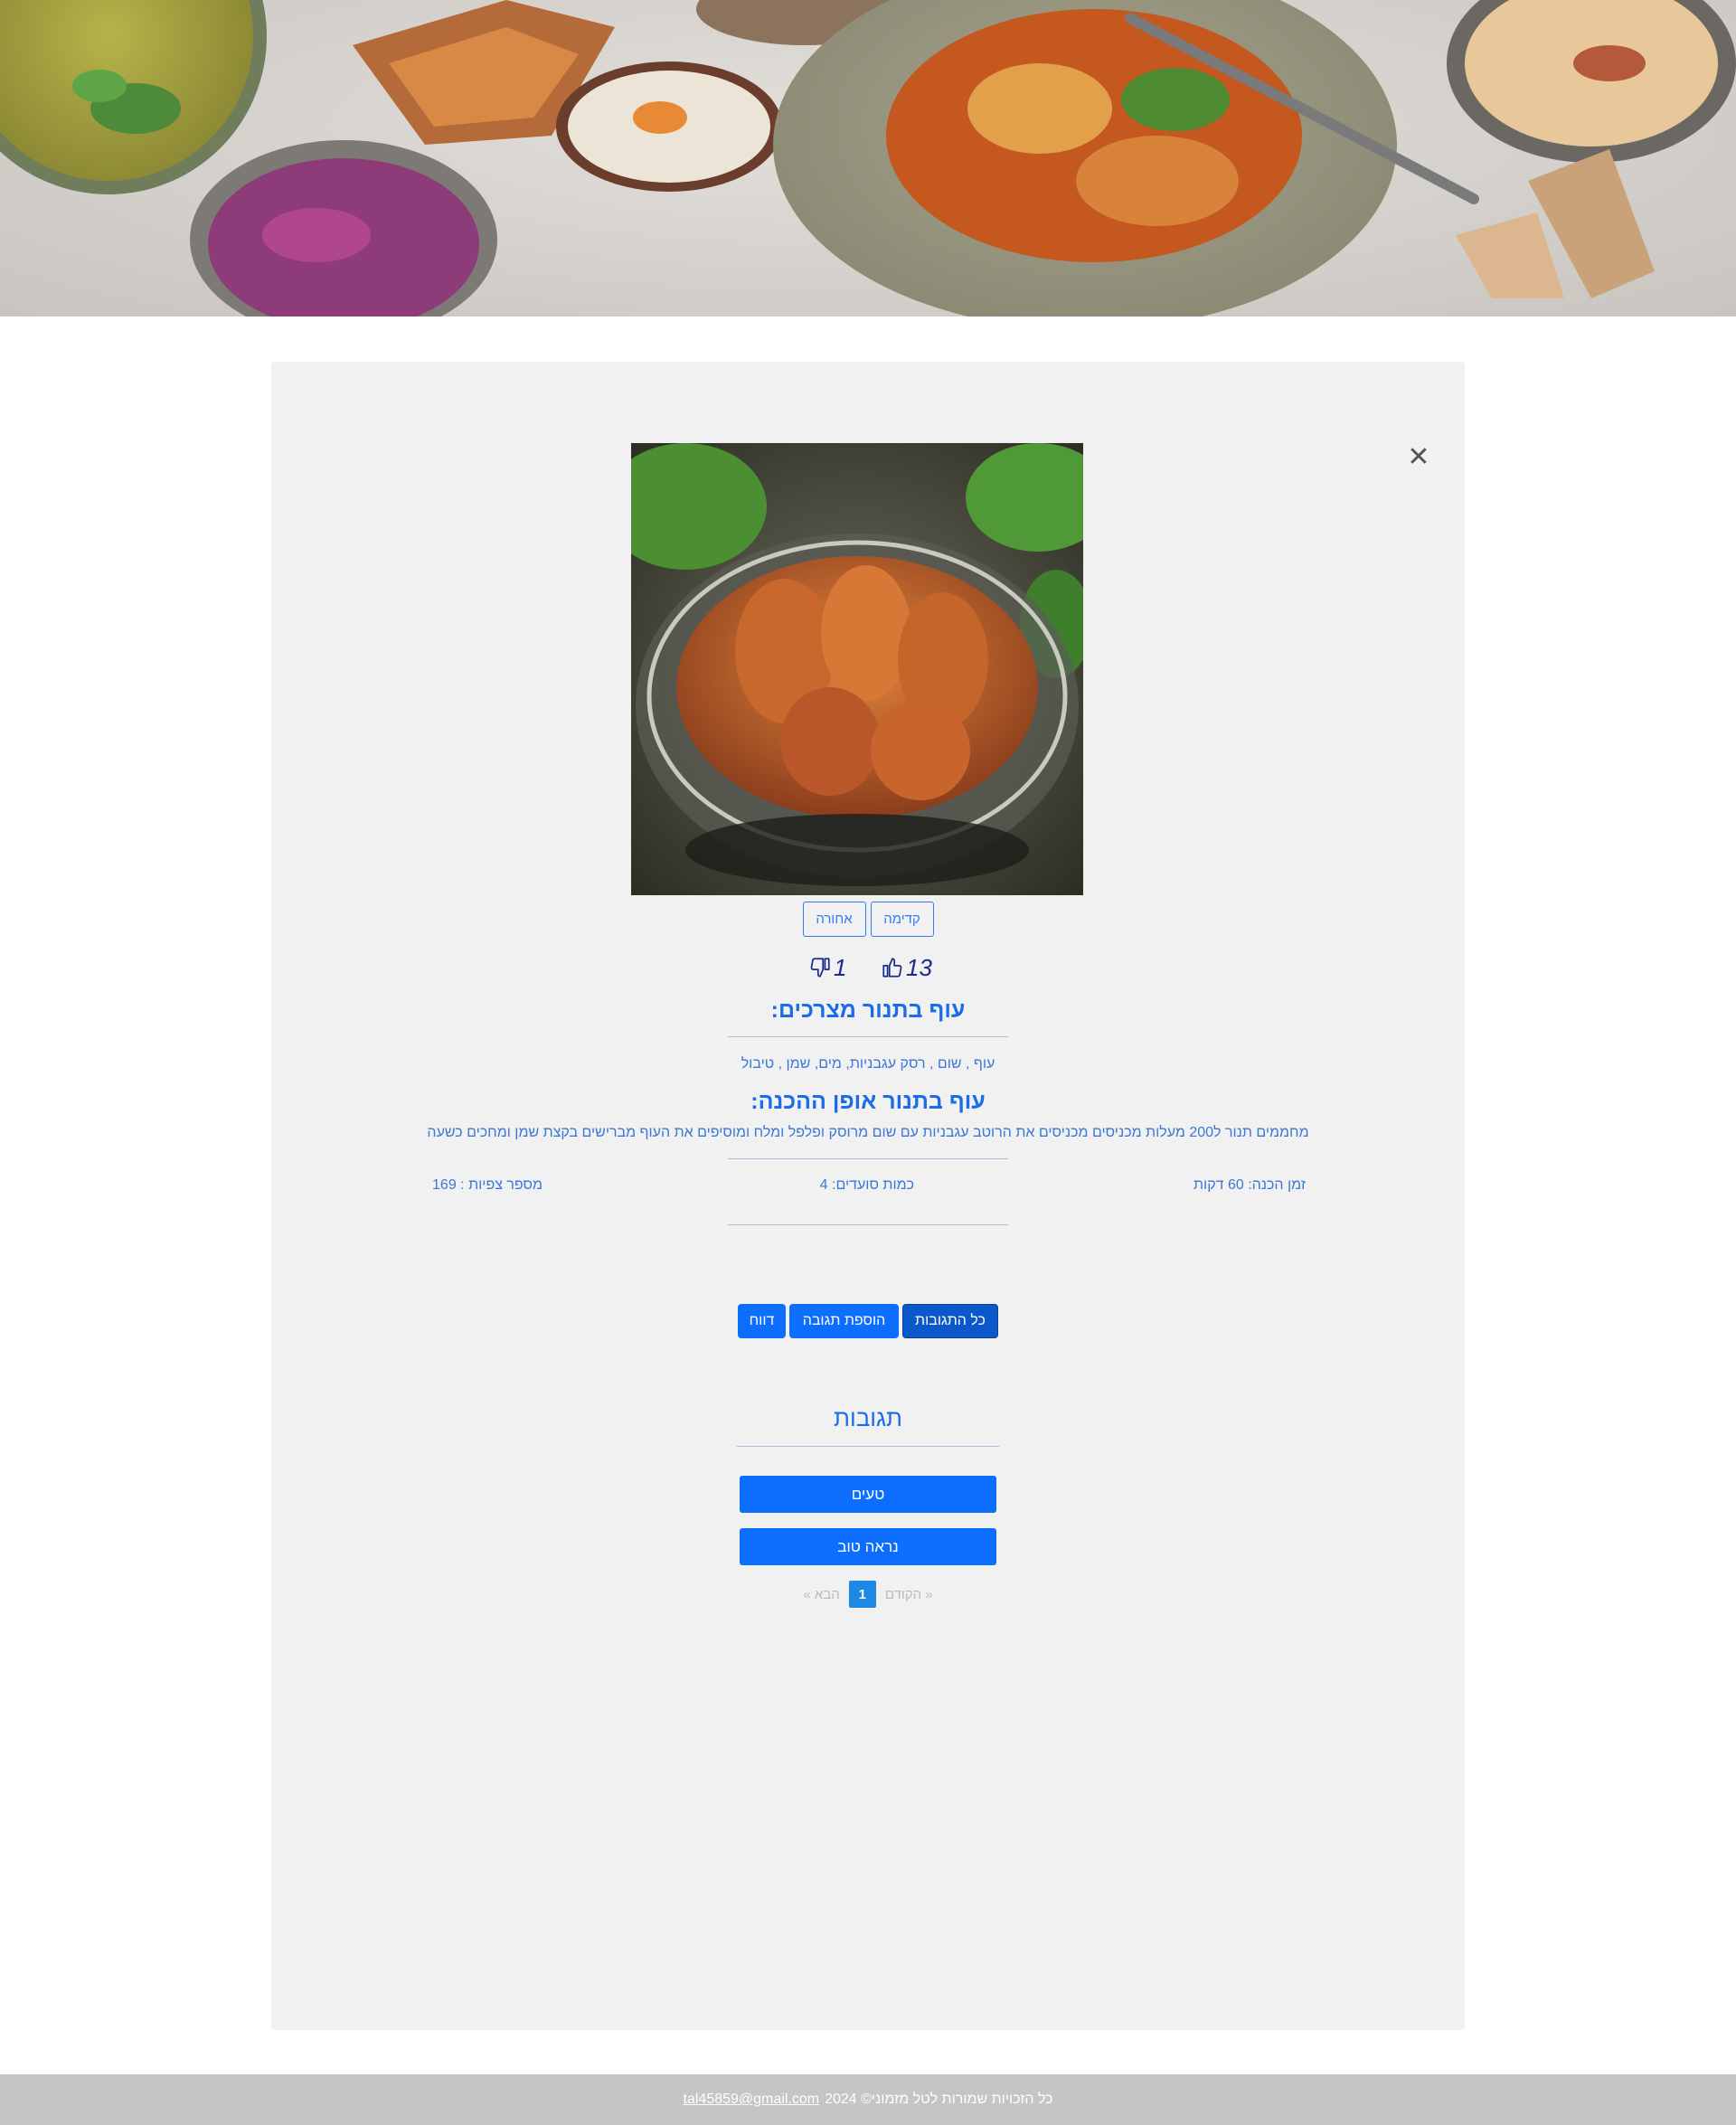 Image resolution: width=1736 pixels, height=2125 pixels. I want to click on comment-actions: כל התגובות הוספת תגובה דווח, so click(868, 1321).